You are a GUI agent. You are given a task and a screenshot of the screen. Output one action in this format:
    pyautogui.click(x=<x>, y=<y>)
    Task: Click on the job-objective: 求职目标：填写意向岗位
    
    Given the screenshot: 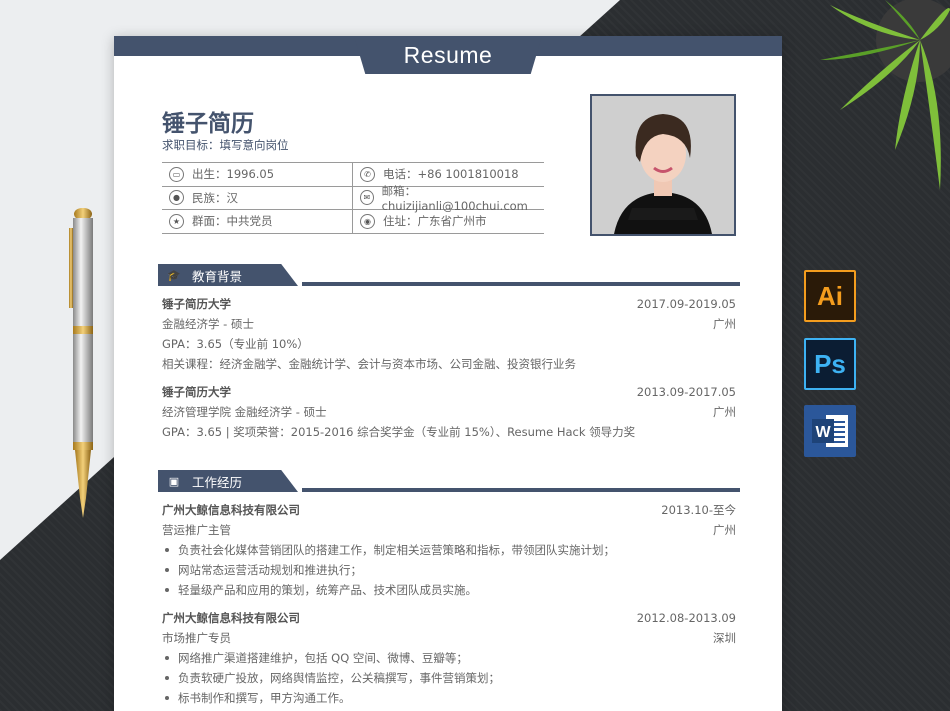 What is the action you would take?
    pyautogui.click(x=225, y=145)
    